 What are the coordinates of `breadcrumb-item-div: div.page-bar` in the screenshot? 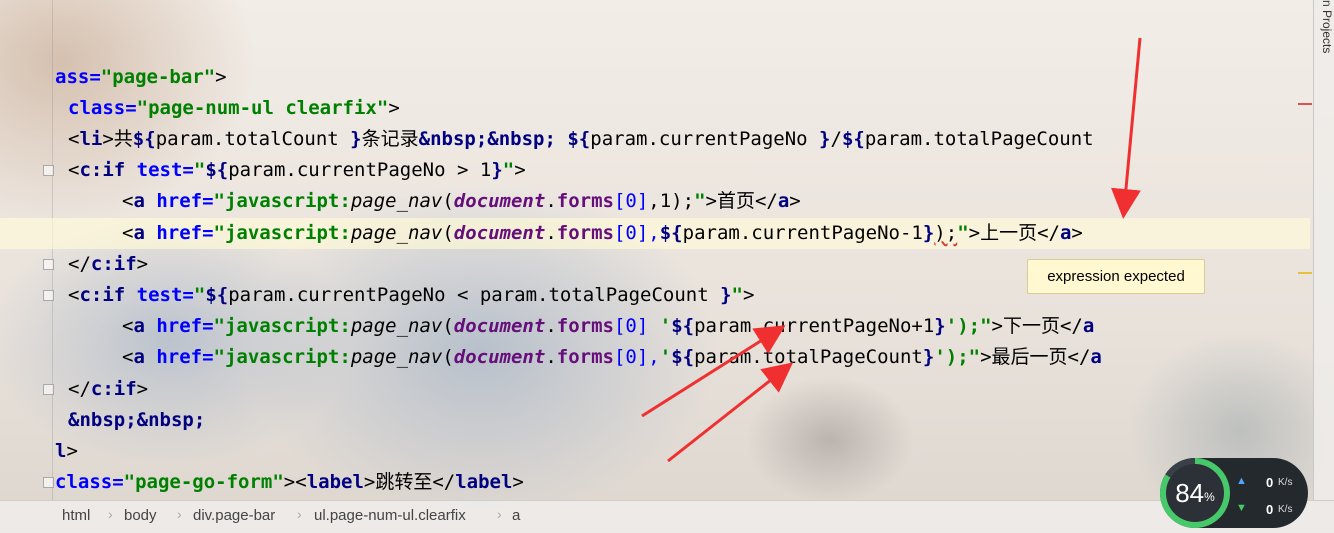 It's located at (234, 515).